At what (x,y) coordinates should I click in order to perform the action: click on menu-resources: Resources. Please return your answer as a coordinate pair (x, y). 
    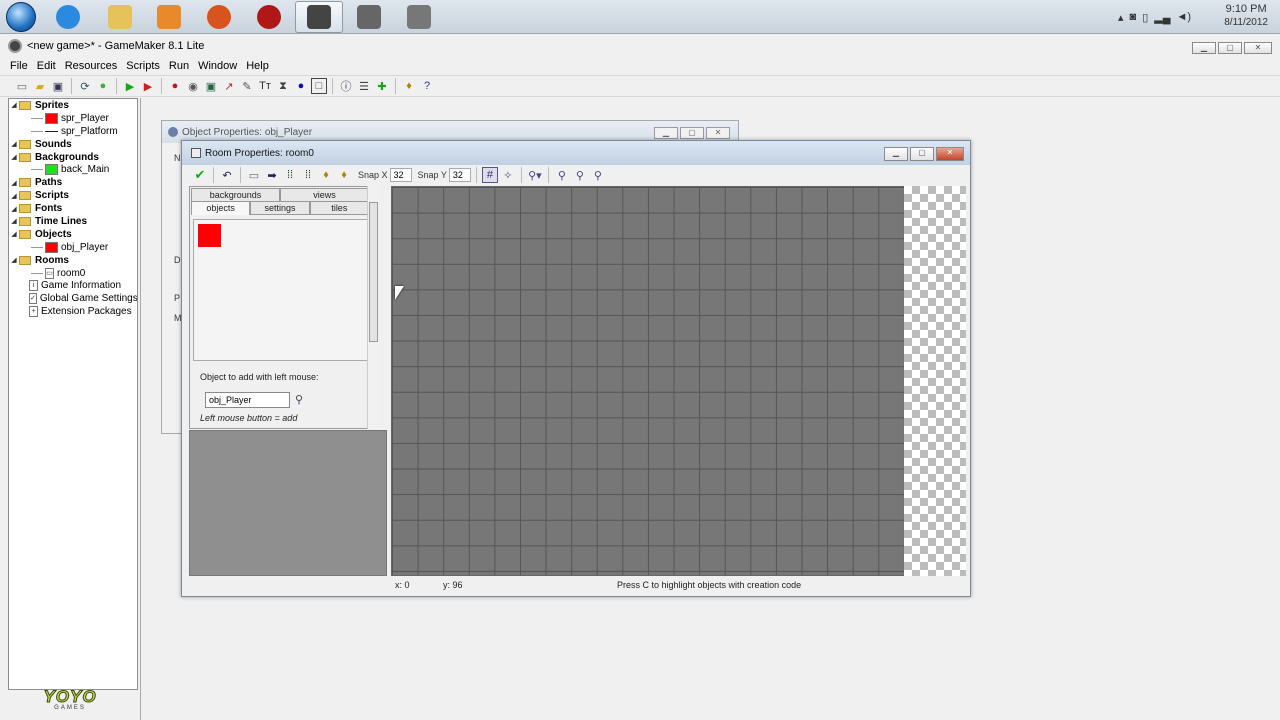
    Looking at the image, I should click on (91, 66).